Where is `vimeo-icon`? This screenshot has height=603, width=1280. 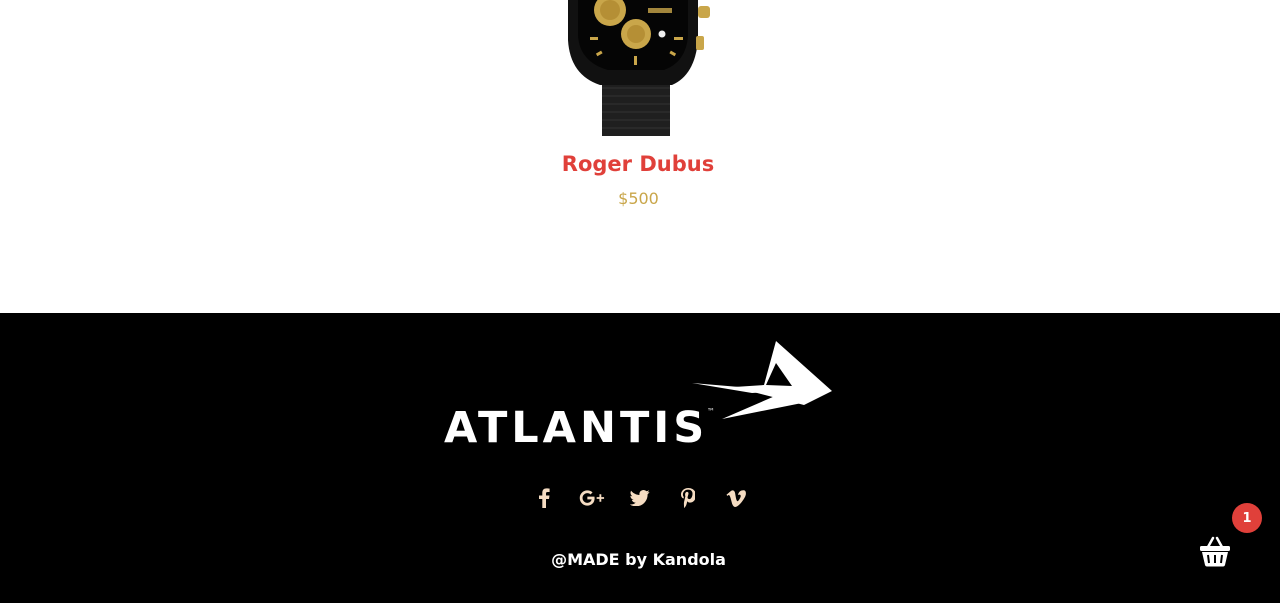 vimeo-icon is located at coordinates (736, 498).